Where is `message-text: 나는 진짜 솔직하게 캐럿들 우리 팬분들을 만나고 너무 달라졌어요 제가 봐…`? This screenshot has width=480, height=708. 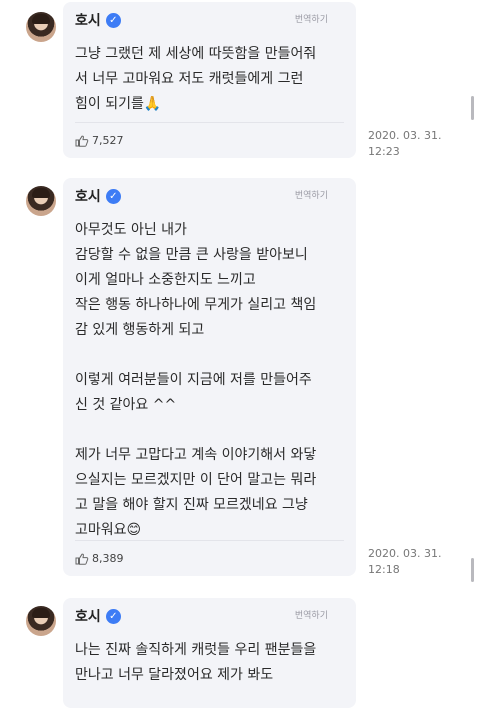 message-text: 나는 진짜 솔직하게 캐럿들 우리 팬분들을 만나고 너무 달라졌어요 제가 봐… is located at coordinates (196, 662).